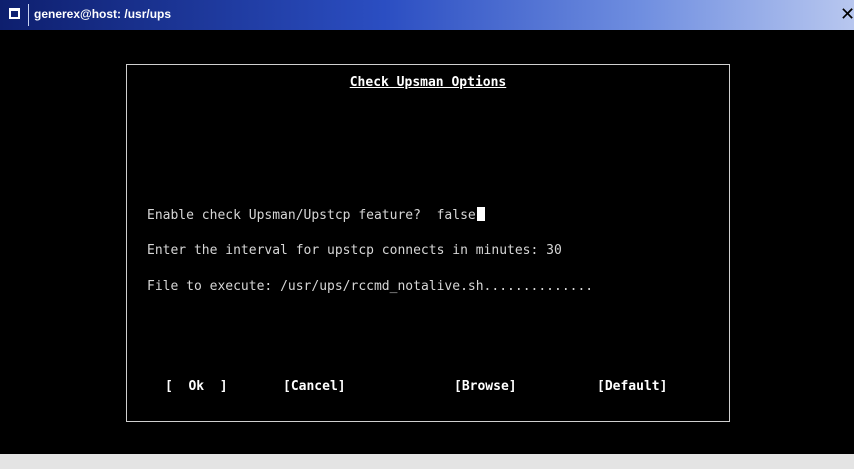 Image resolution: width=854 pixels, height=469 pixels. What do you see at coordinates (28, 15) in the screenshot?
I see `title-separator` at bounding box center [28, 15].